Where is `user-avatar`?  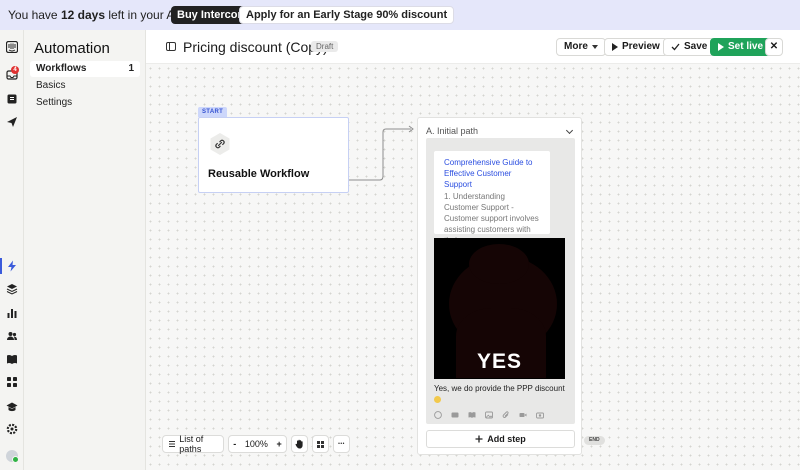 user-avatar is located at coordinates (12, 456).